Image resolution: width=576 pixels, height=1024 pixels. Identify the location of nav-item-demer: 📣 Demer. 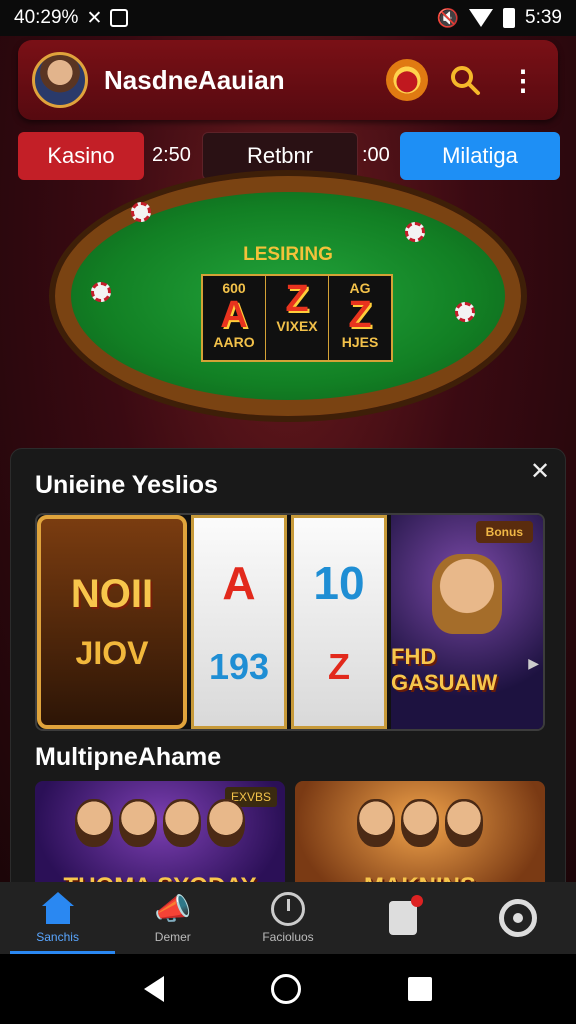
(172, 918).